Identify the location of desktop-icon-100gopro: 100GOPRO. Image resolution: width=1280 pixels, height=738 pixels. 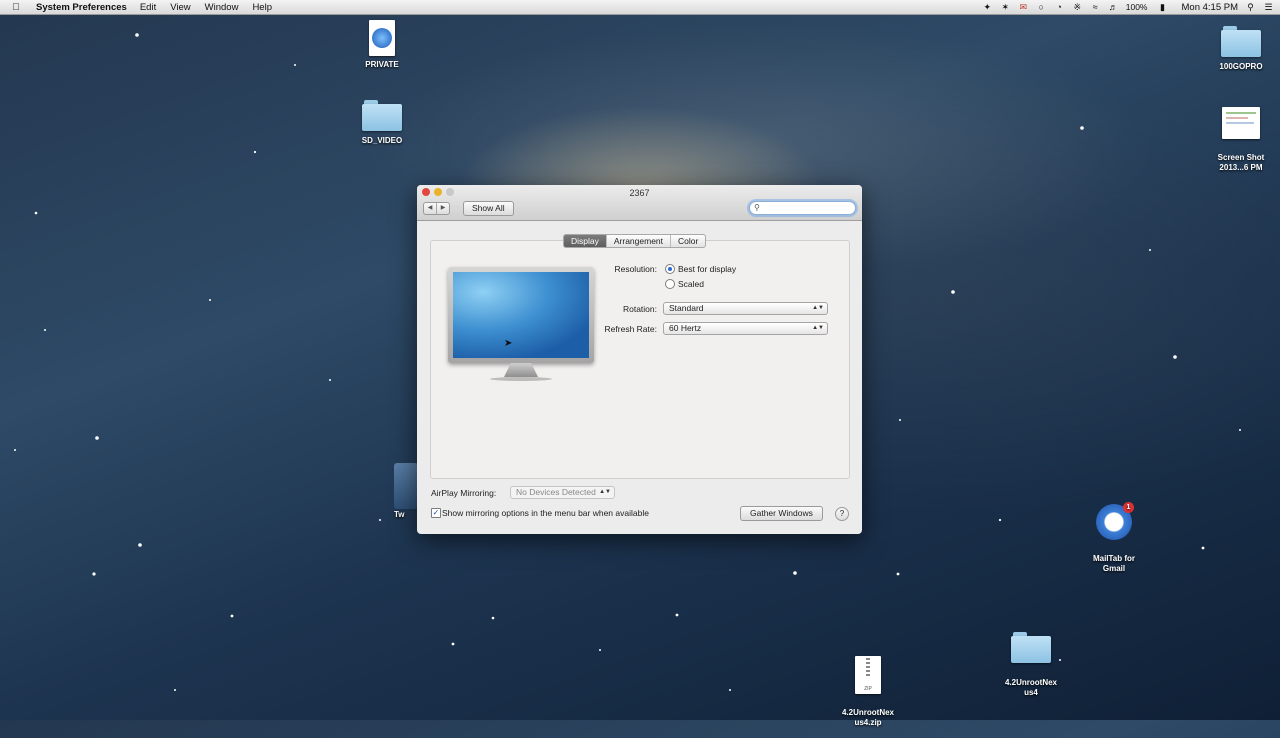
(1241, 49).